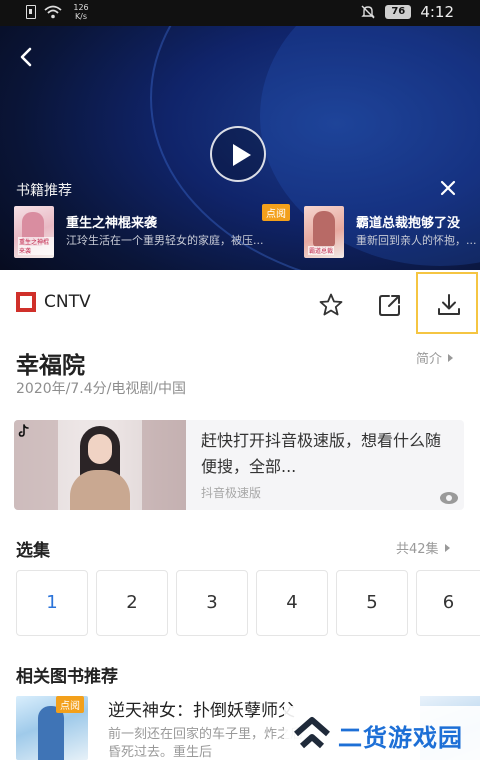 This screenshot has height=760, width=480. I want to click on book-recommendation-title: 书籍推荐, so click(44, 191).